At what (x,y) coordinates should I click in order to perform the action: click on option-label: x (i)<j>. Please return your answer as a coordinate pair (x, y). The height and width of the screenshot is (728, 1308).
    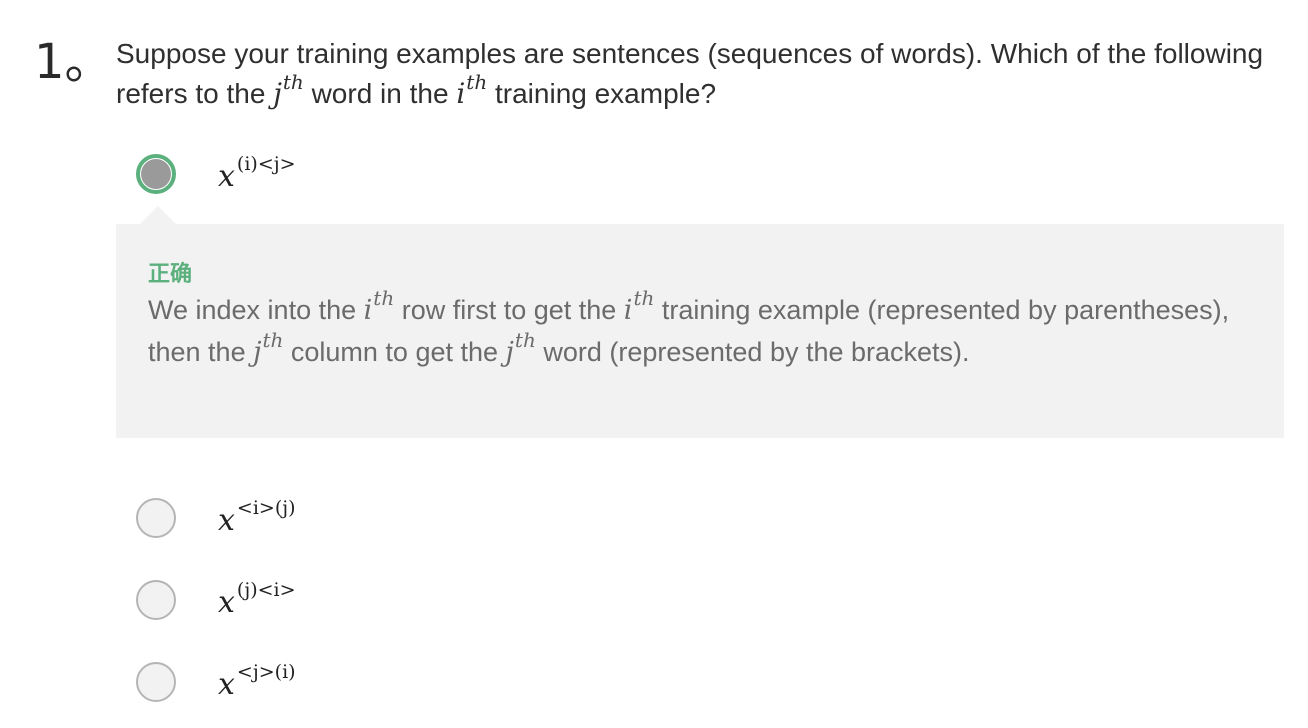
    Looking at the image, I should click on (257, 173).